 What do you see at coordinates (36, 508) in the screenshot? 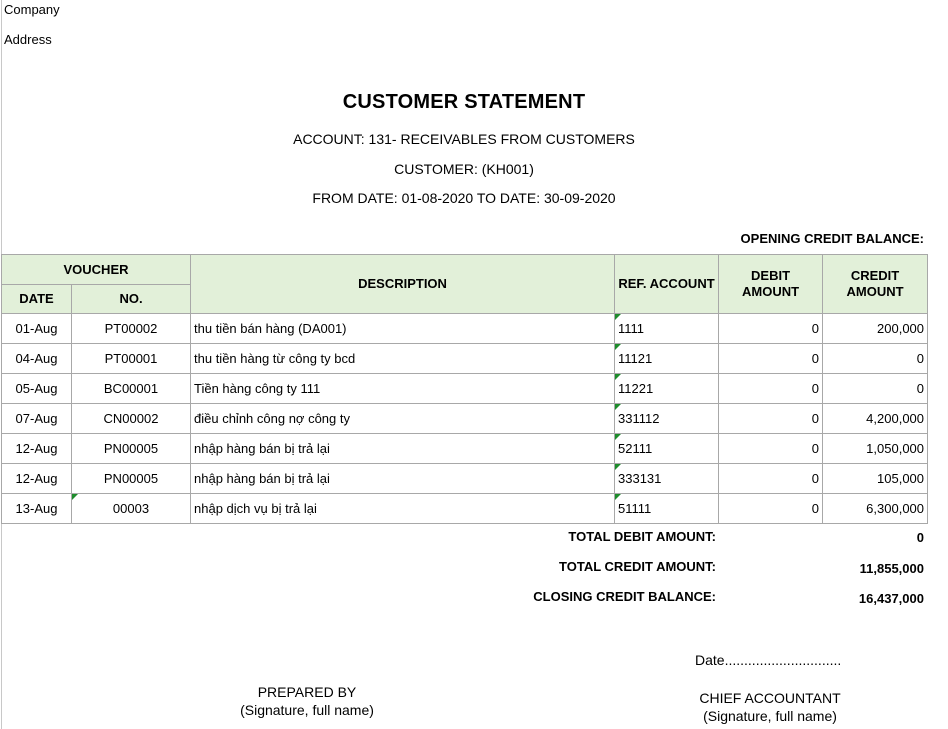
I see `date-cell: 13-Aug` at bounding box center [36, 508].